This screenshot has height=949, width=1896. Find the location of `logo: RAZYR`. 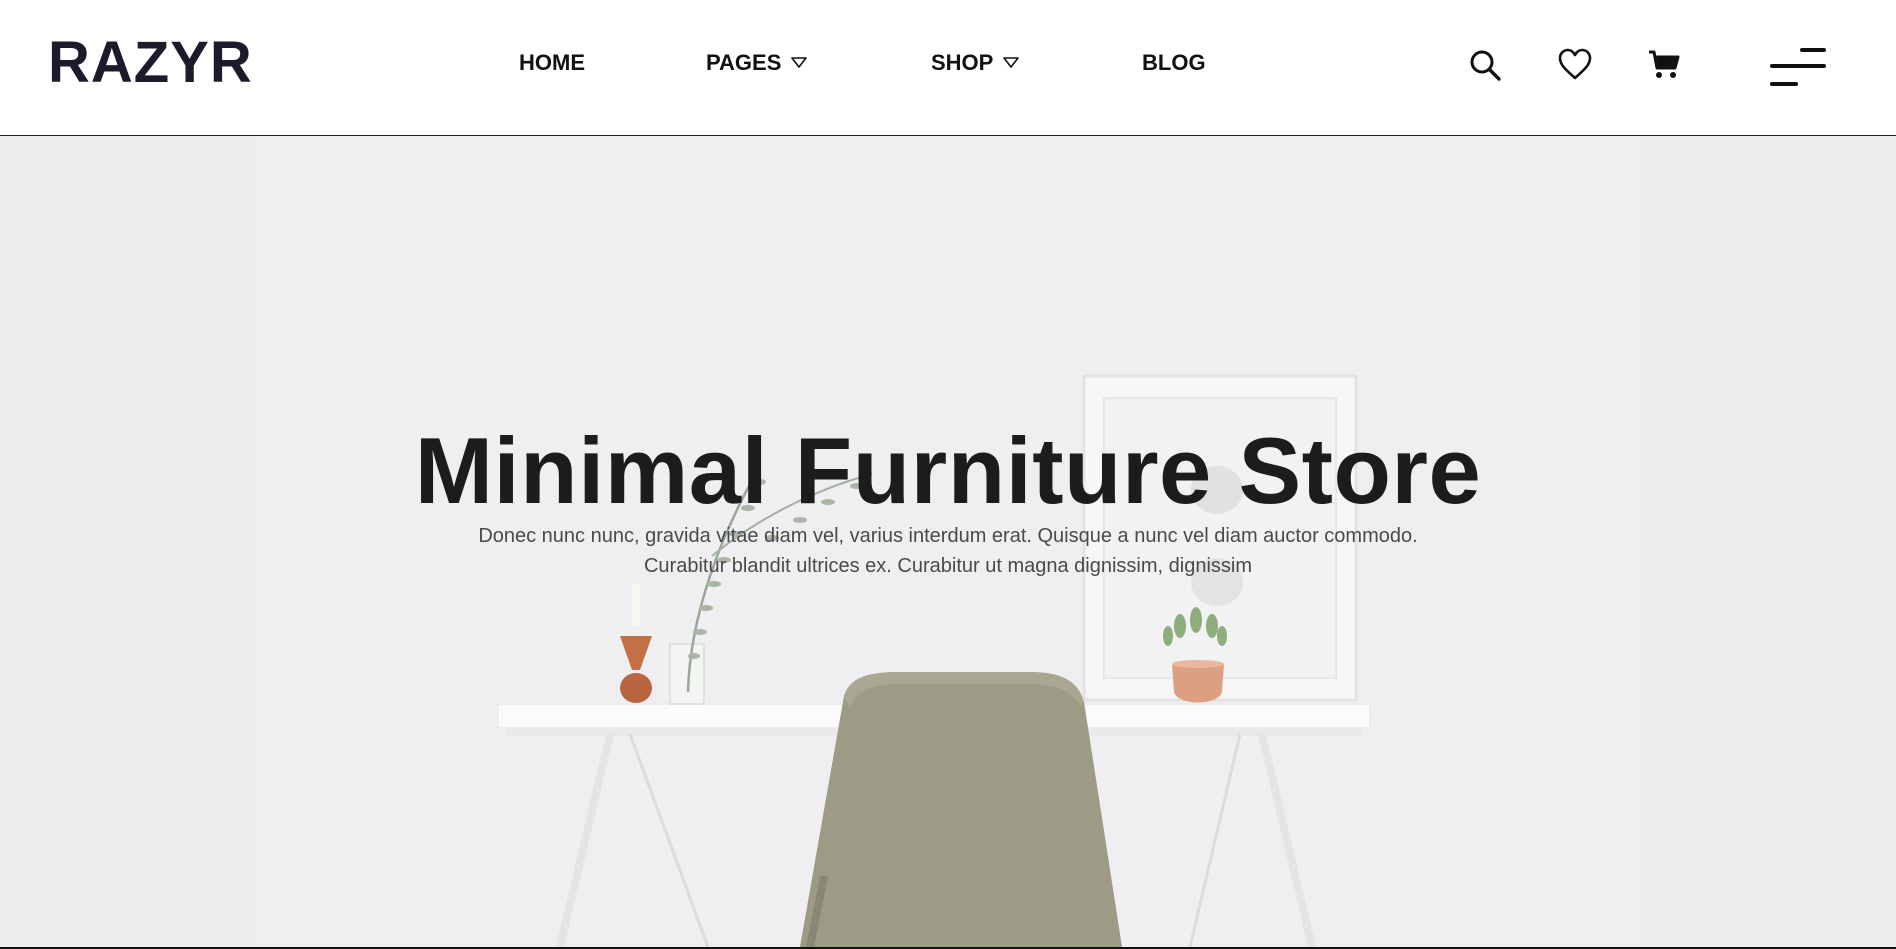

logo: RAZYR is located at coordinates (150, 63).